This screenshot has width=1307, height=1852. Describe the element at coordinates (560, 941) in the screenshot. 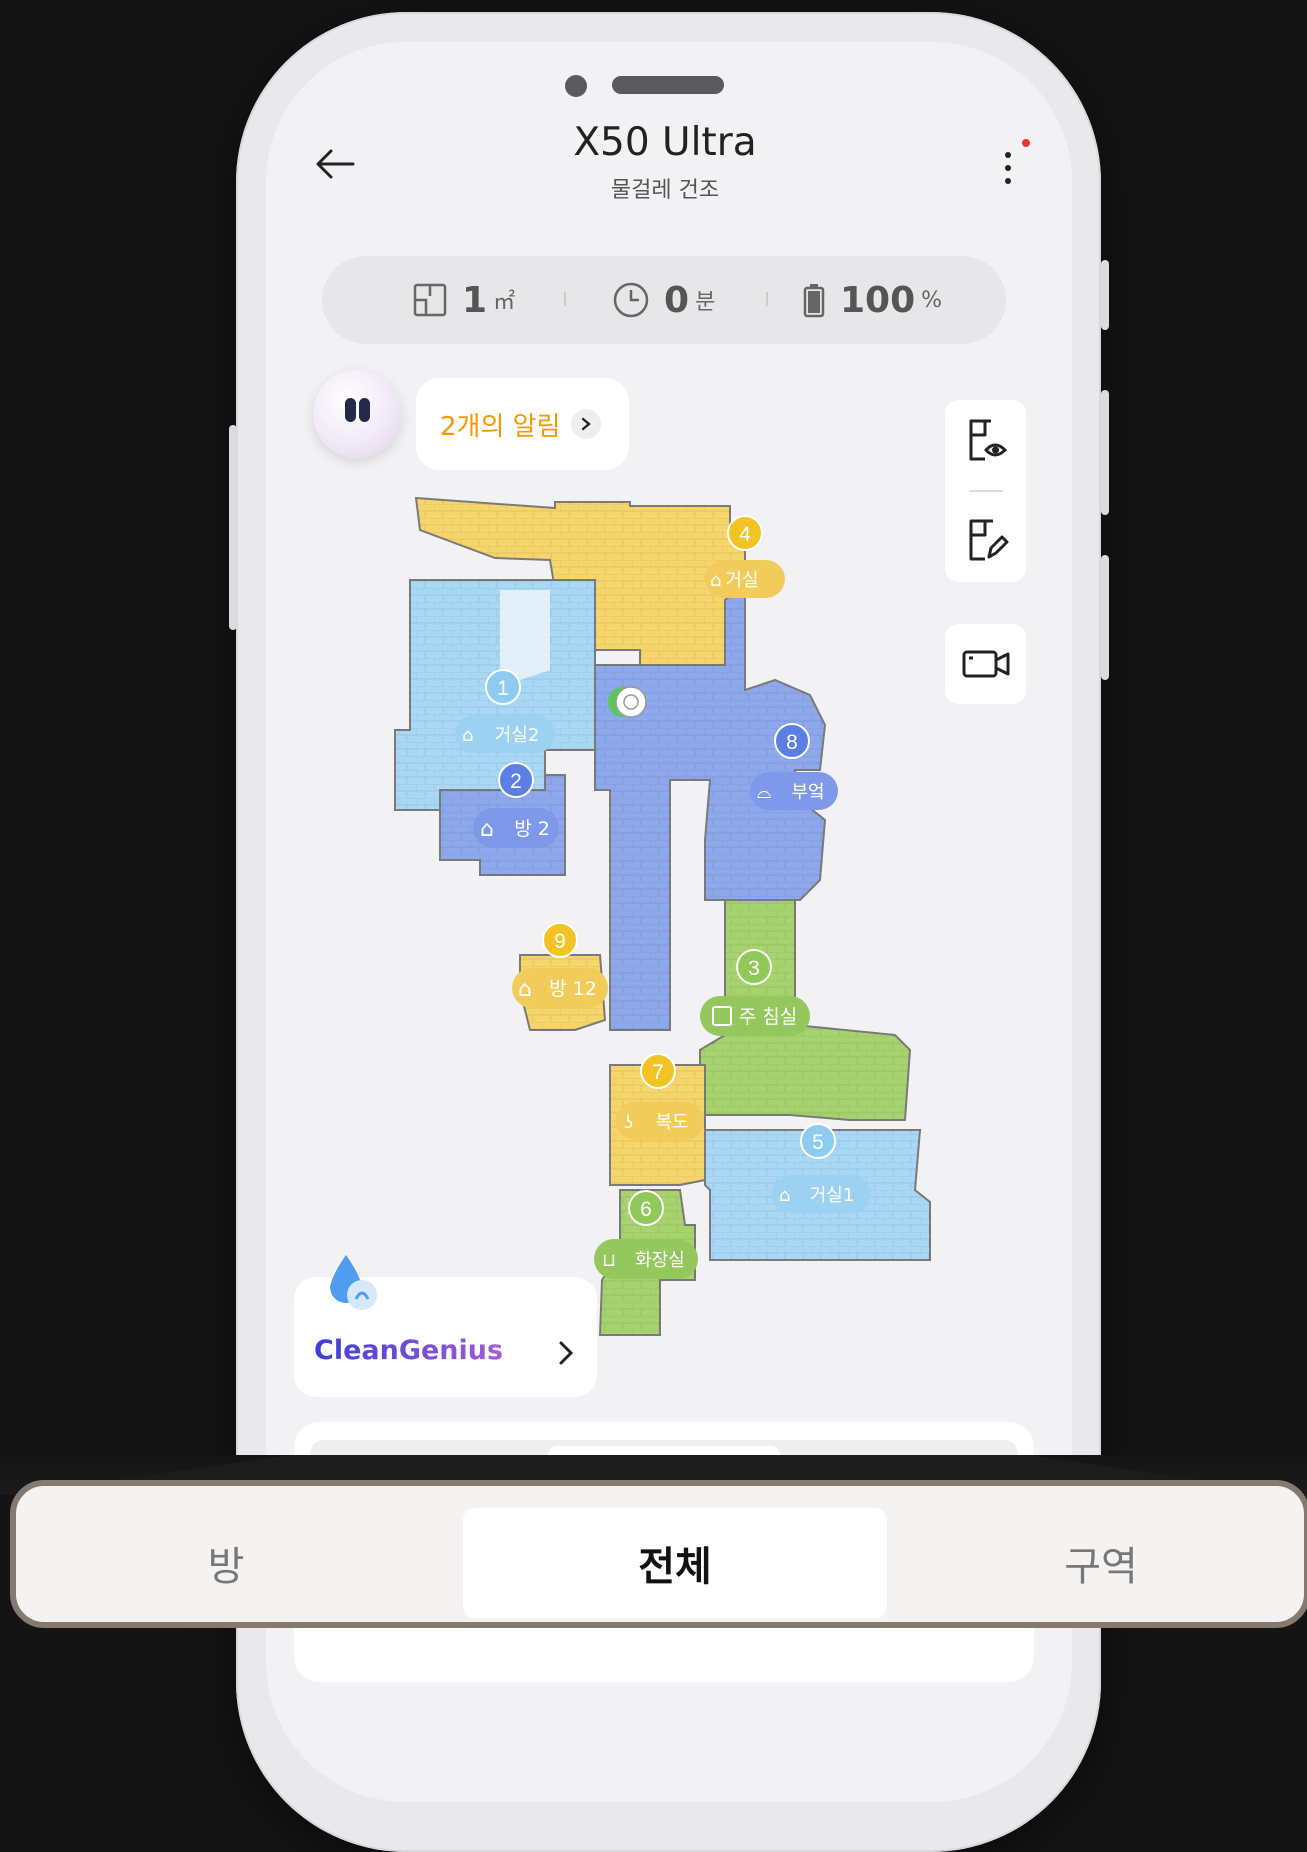

I see `svg-text: 9` at that location.